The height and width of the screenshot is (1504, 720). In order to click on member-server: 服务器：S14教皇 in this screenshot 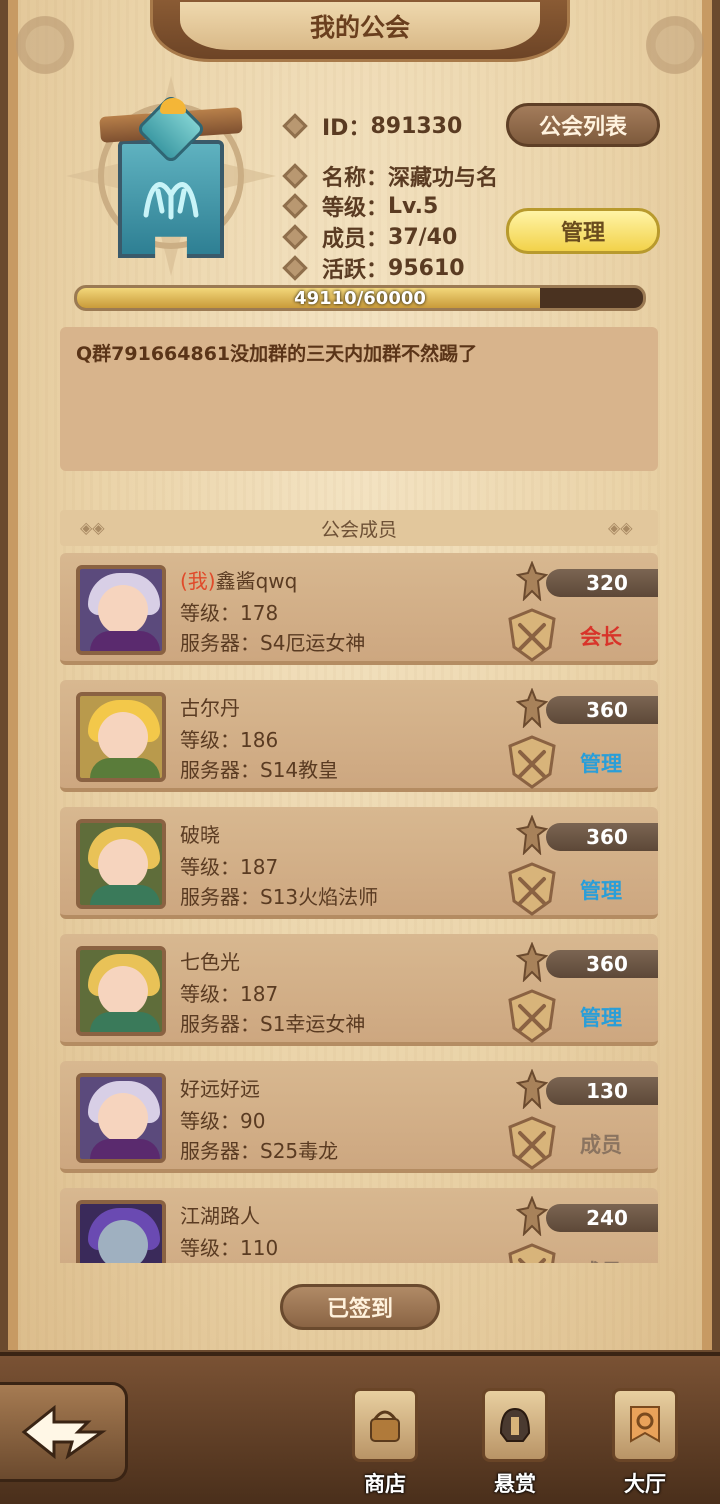, I will do `click(259, 770)`.